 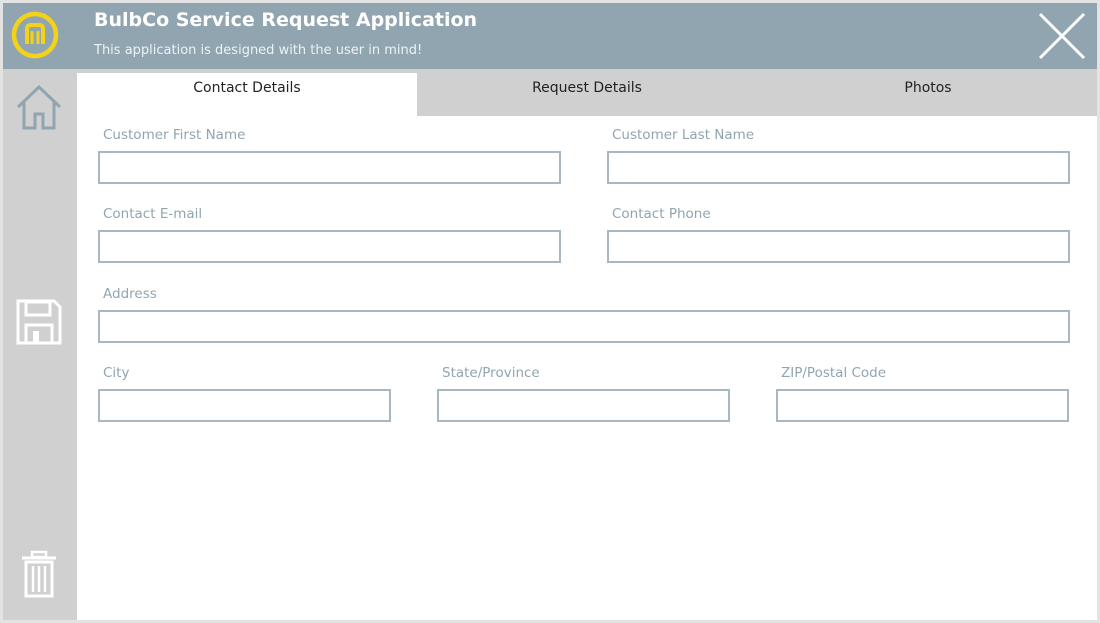 I want to click on zip-label: ZIP/Postal Code, so click(x=834, y=373).